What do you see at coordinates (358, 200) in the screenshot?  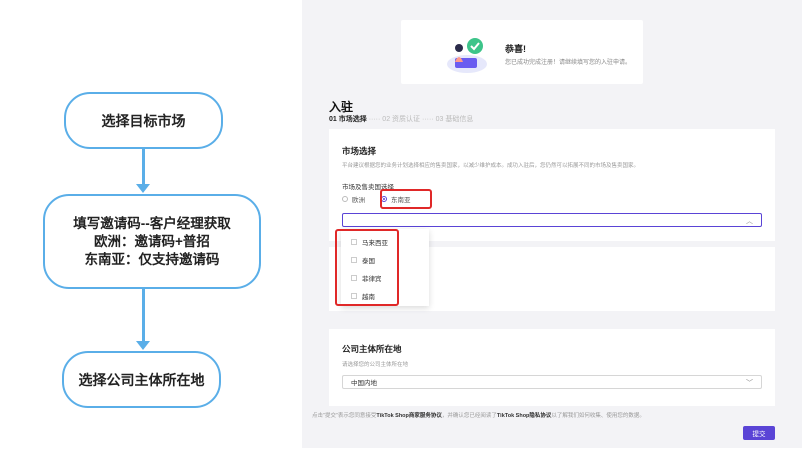 I see `radio-label-europe: 欧洲` at bounding box center [358, 200].